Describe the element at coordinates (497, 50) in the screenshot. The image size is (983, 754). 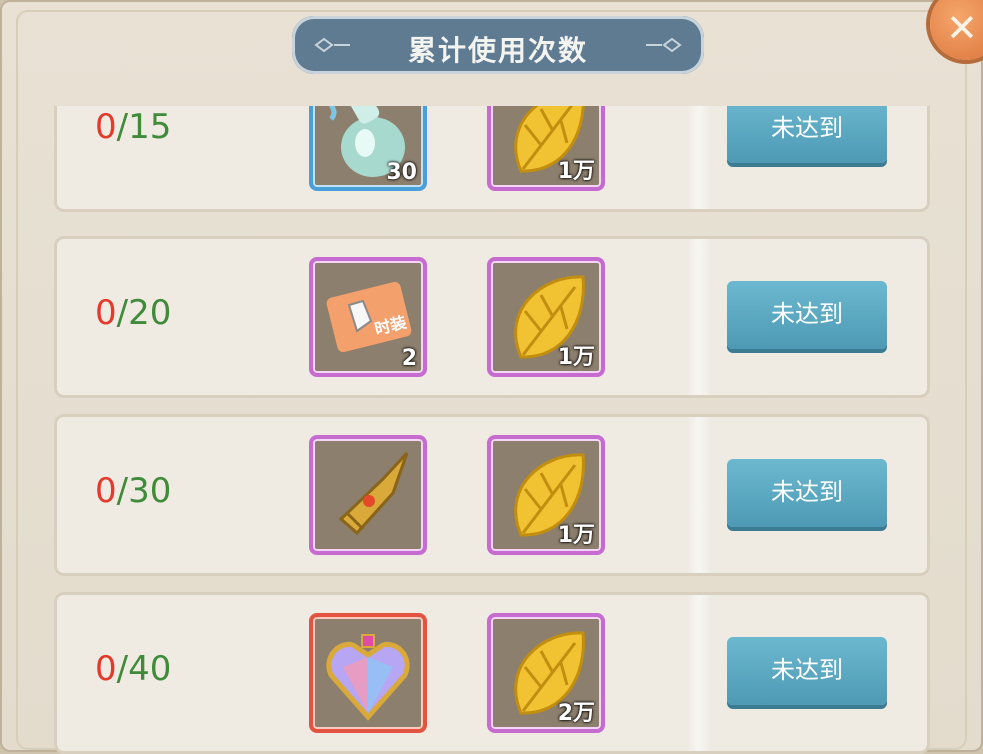
I see `dialog-title: 累计使用次数` at that location.